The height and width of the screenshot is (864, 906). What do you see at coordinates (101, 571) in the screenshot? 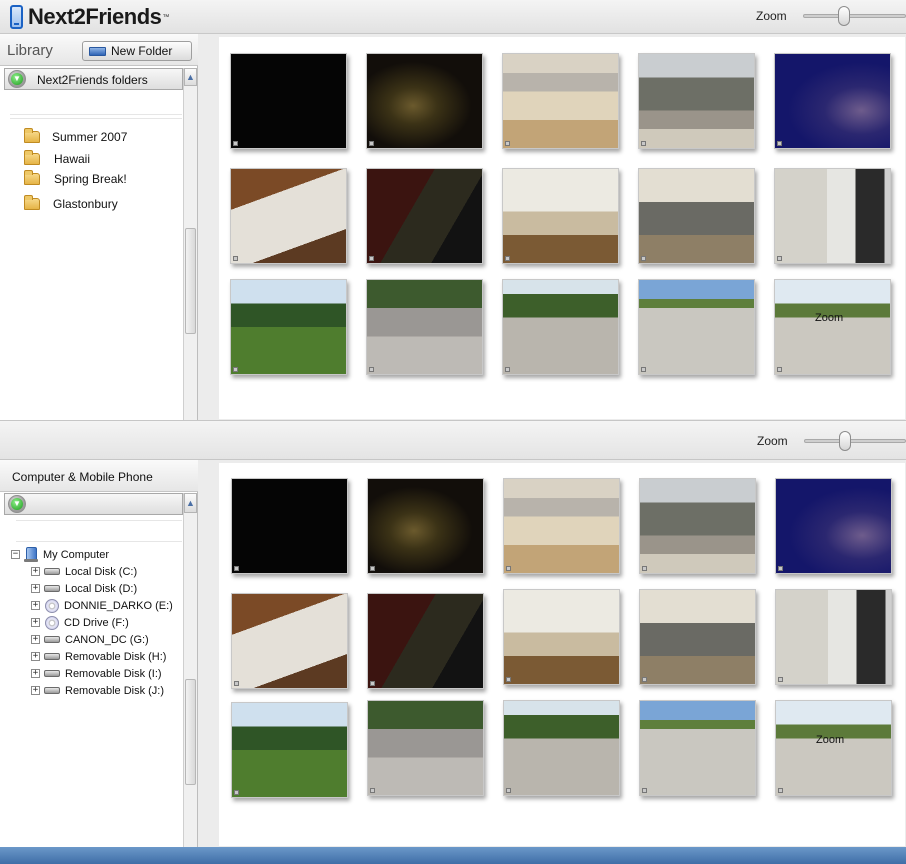
I see `tree-node-label: Local Disk (C:)` at bounding box center [101, 571].